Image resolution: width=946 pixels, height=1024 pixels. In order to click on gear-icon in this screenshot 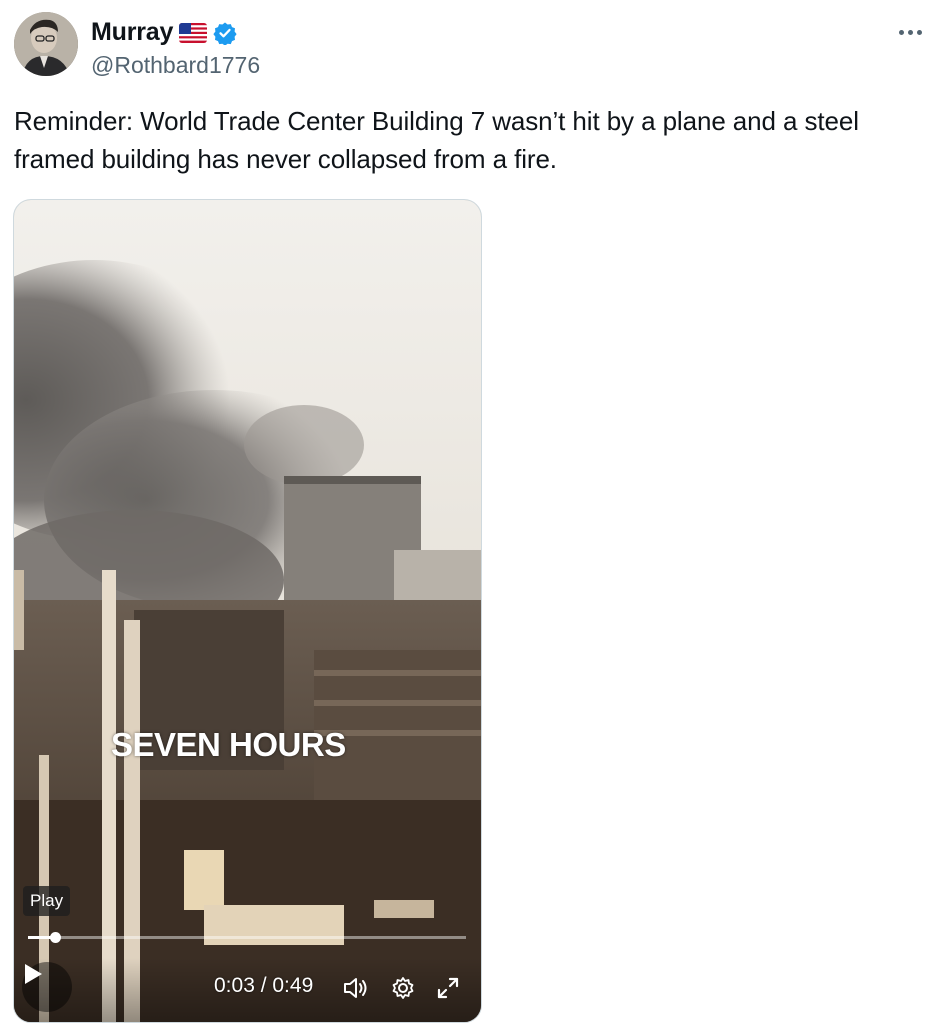, I will do `click(403, 988)`.